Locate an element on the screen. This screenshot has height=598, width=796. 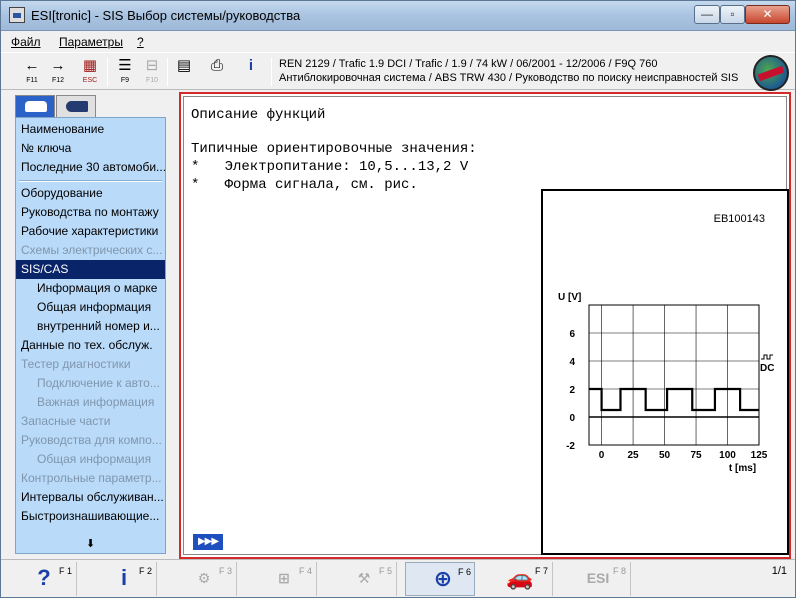
y-tick-label: -2 is located at coordinates (570, 446).